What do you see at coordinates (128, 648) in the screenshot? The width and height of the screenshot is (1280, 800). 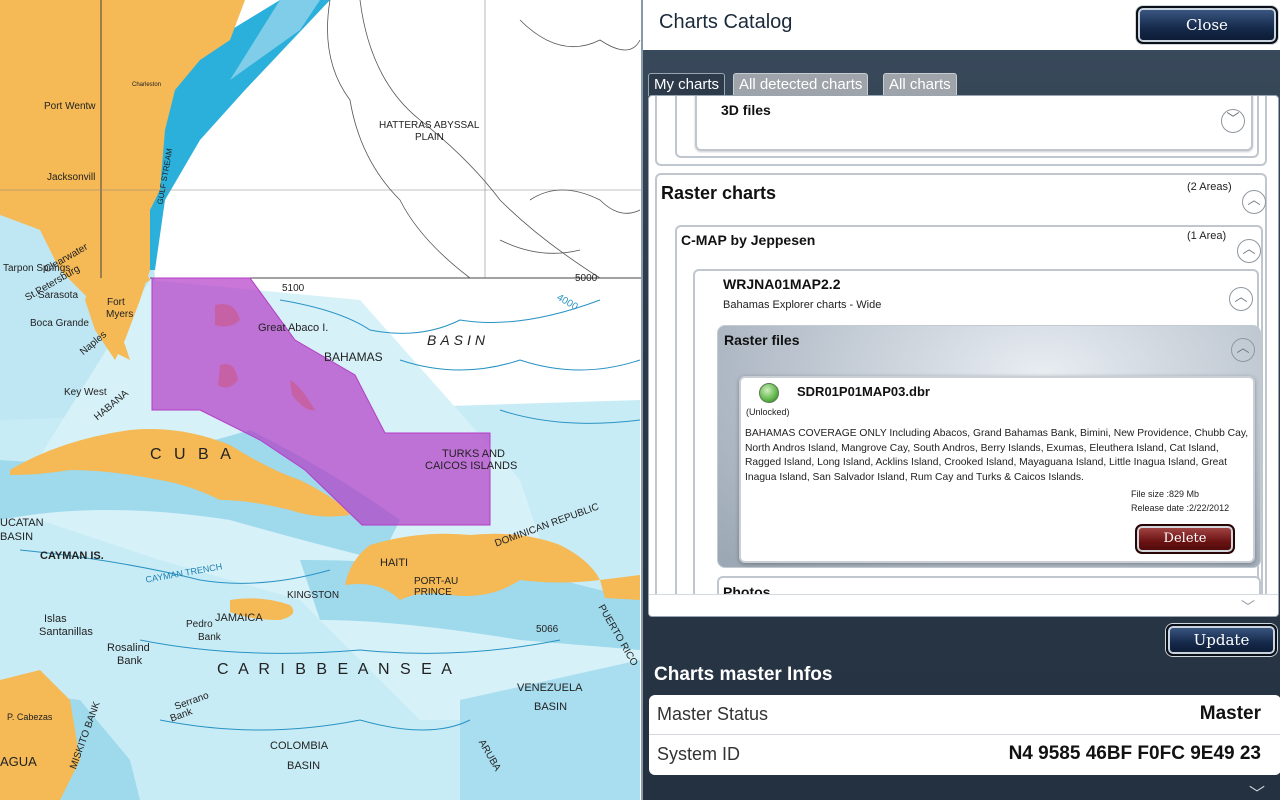 I see `map-label-rosalind: Rosalind` at bounding box center [128, 648].